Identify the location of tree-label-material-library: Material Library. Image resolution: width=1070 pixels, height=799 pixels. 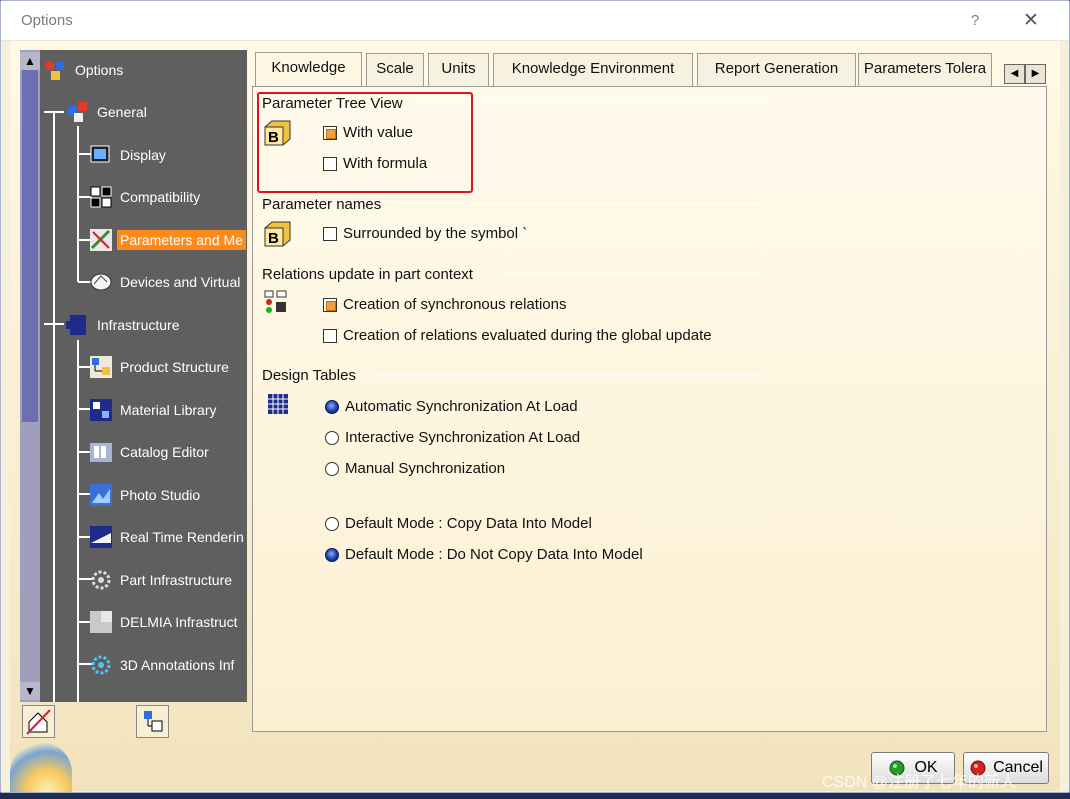
(168, 410).